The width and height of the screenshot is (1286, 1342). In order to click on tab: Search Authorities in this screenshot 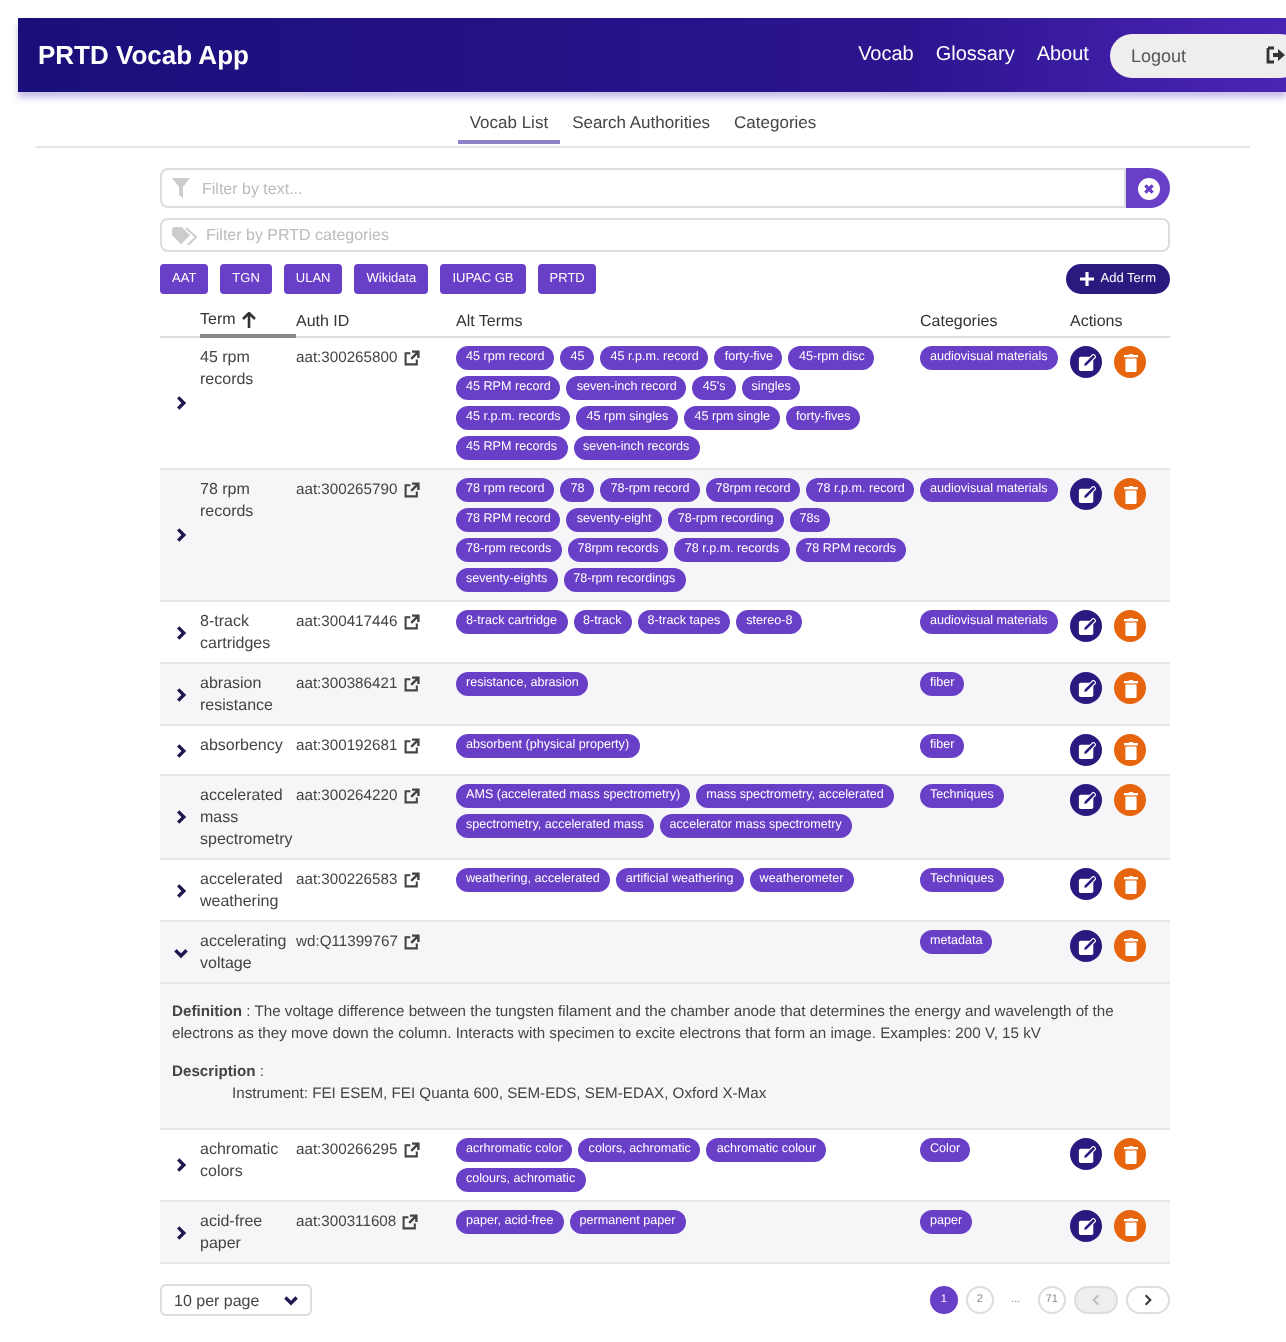, I will do `click(641, 126)`.